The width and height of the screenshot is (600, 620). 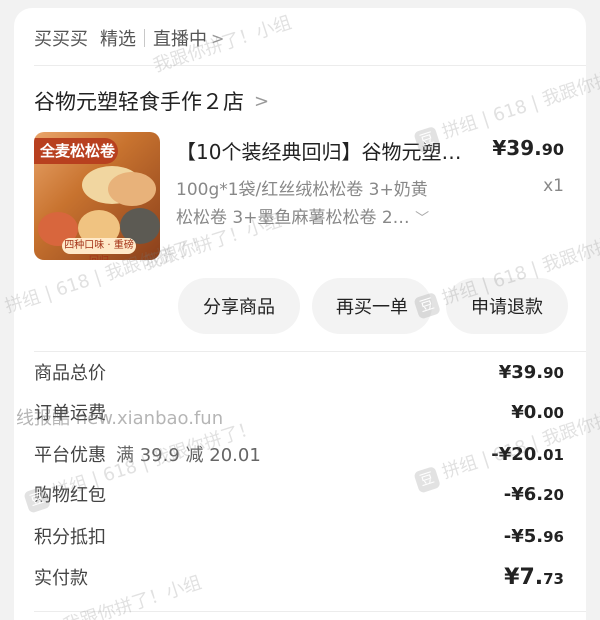 What do you see at coordinates (523, 536) in the screenshot?
I see `summary-value: -¥5.` at bounding box center [523, 536].